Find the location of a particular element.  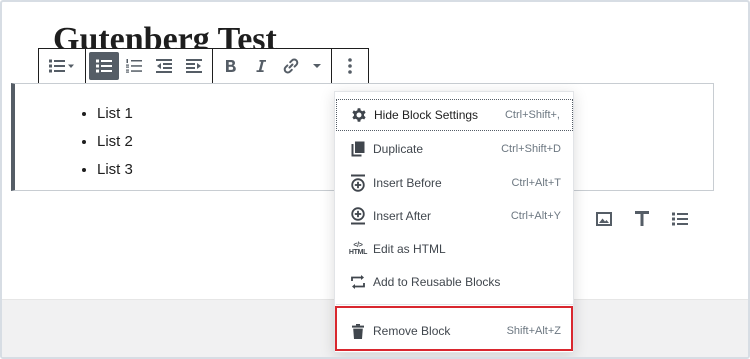

heading-icon is located at coordinates (642, 221).